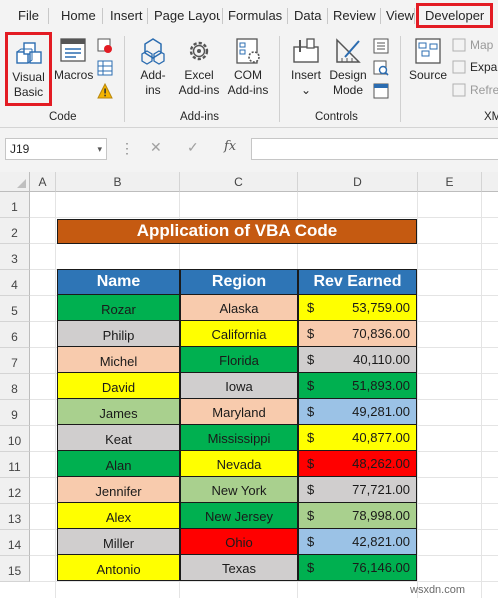 This screenshot has width=498, height=598. What do you see at coordinates (357, 333) in the screenshot?
I see `table-cell-rev-earned: $70,836.00` at bounding box center [357, 333].